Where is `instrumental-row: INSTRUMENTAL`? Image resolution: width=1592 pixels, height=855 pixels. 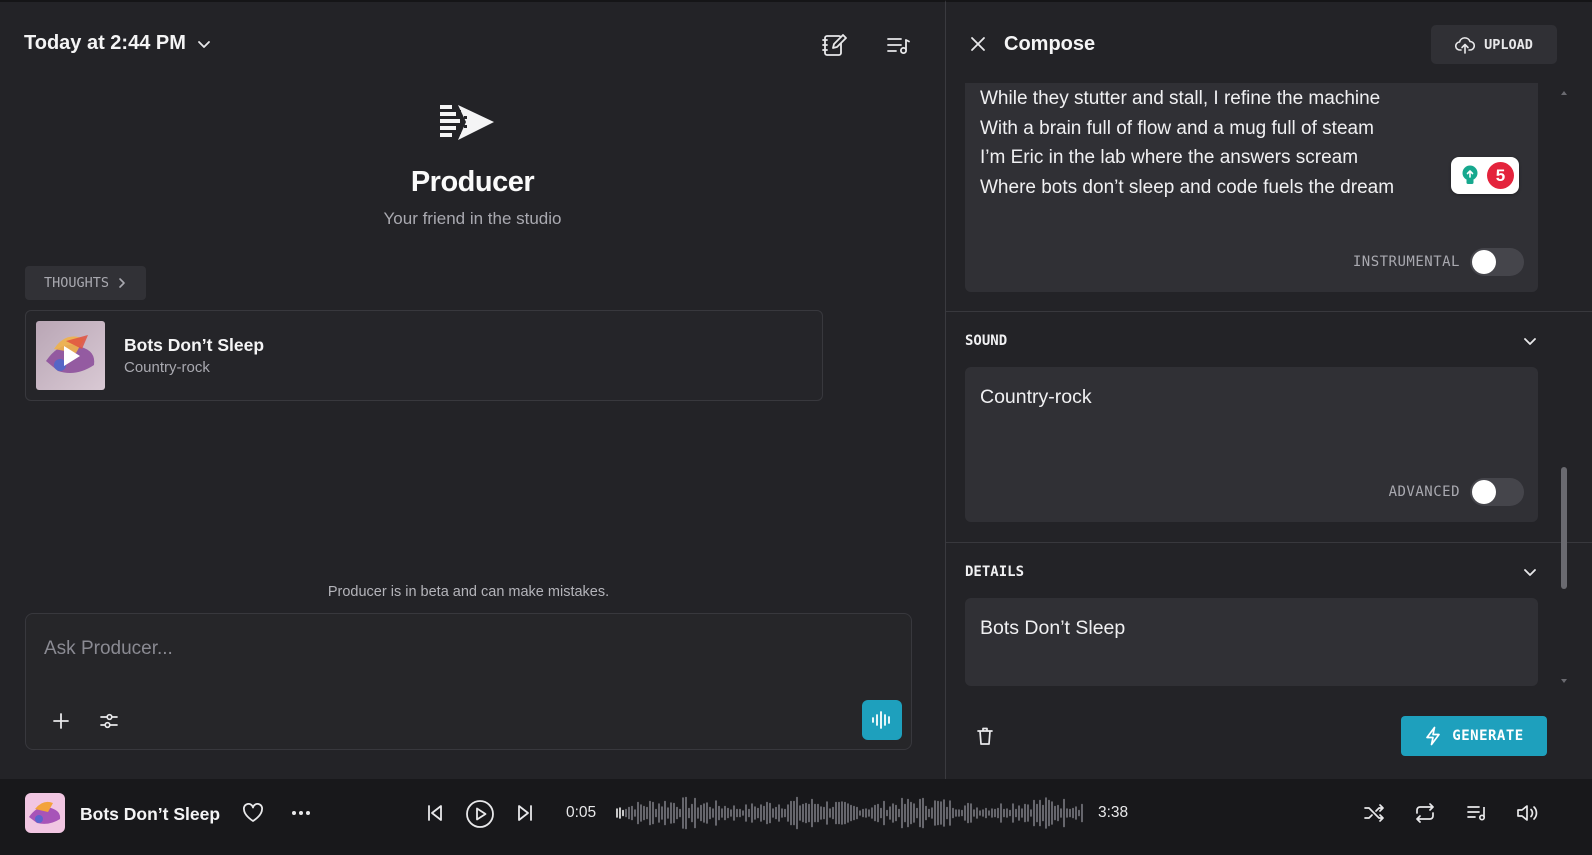
instrumental-row: INSTRUMENTAL is located at coordinates (1438, 262).